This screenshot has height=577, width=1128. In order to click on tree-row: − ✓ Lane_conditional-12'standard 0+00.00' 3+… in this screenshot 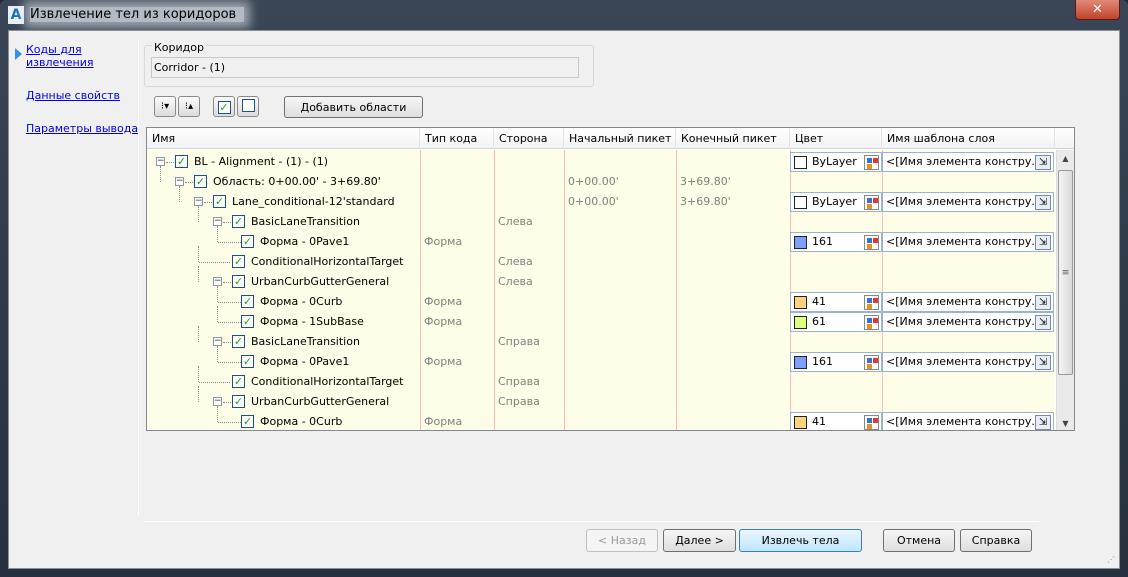, I will do `click(601, 199)`.